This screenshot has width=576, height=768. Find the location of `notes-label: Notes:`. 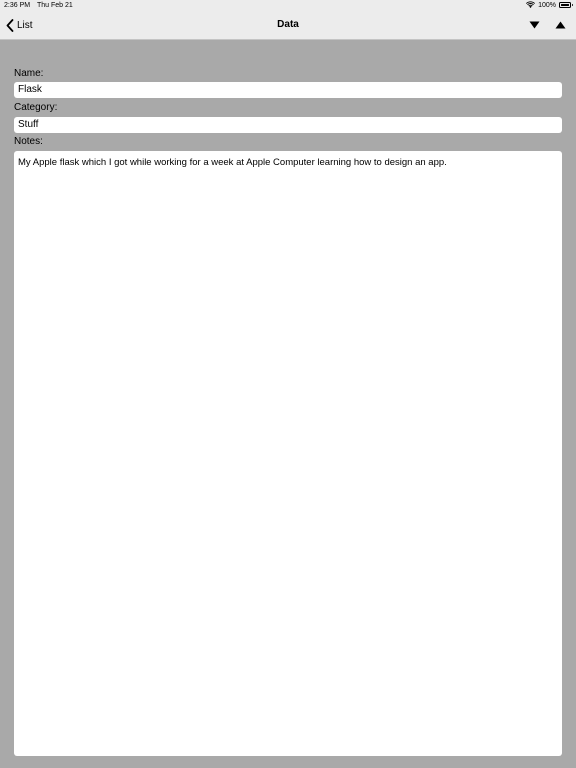

notes-label: Notes: is located at coordinates (28, 141).